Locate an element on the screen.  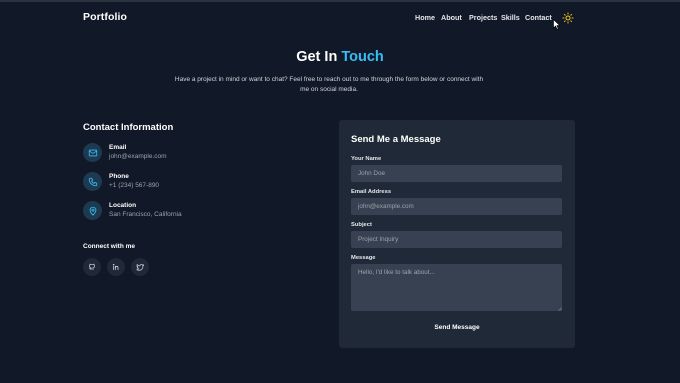
subject-label: Subject is located at coordinates (361, 225).